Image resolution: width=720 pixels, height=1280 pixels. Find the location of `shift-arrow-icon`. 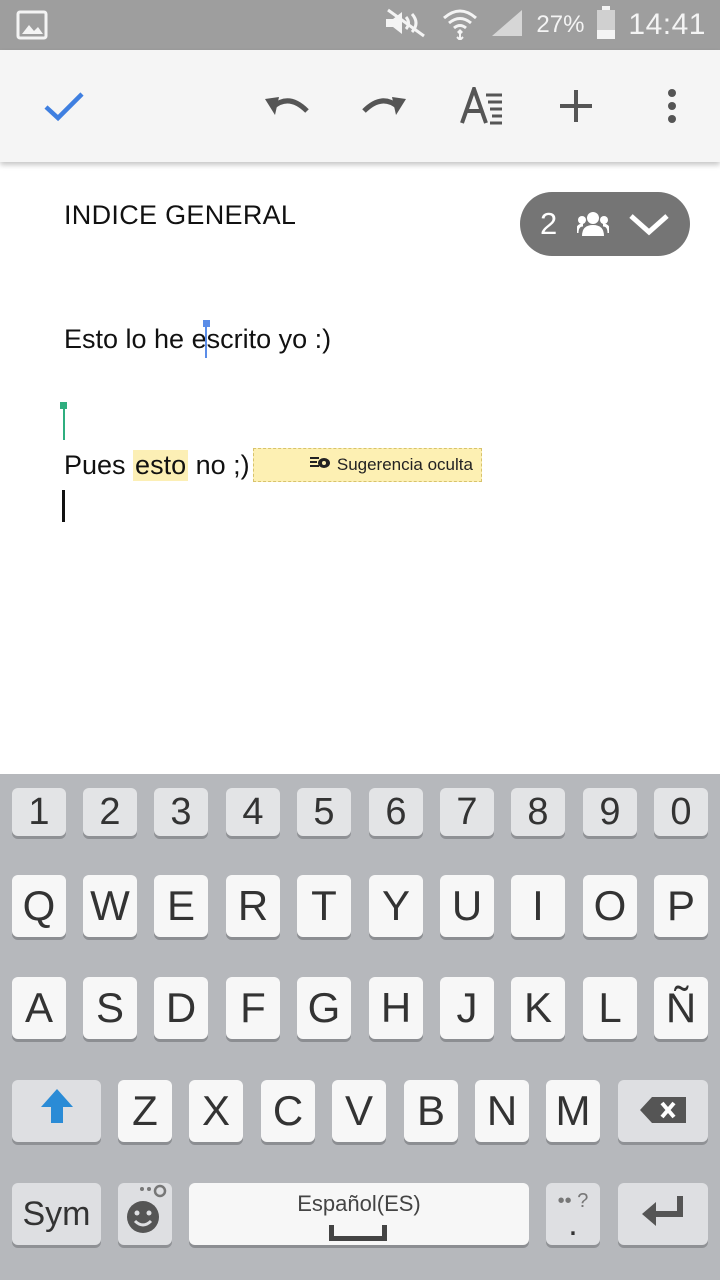

shift-arrow-icon is located at coordinates (57, 1111).